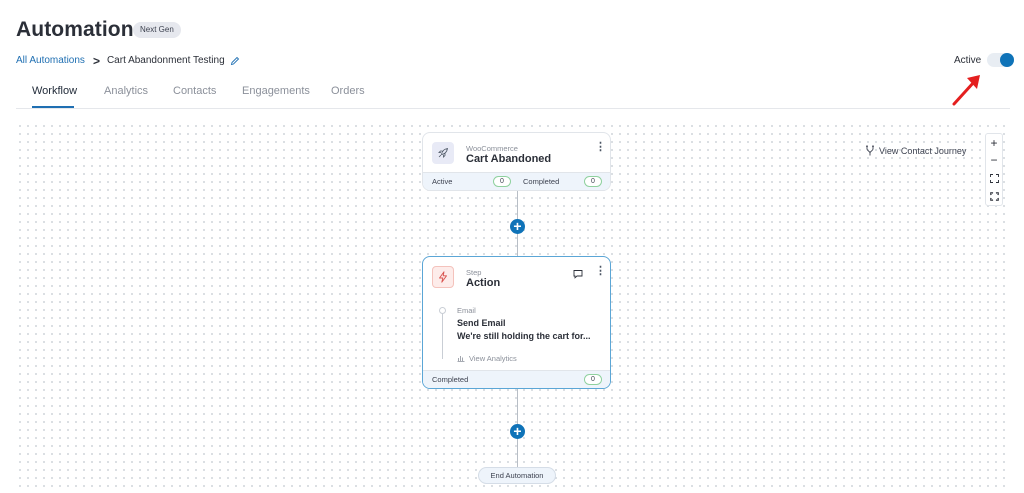 Image resolution: width=1024 pixels, height=493 pixels. Describe the element at coordinates (968, 60) in the screenshot. I see `status-label: Active` at that location.